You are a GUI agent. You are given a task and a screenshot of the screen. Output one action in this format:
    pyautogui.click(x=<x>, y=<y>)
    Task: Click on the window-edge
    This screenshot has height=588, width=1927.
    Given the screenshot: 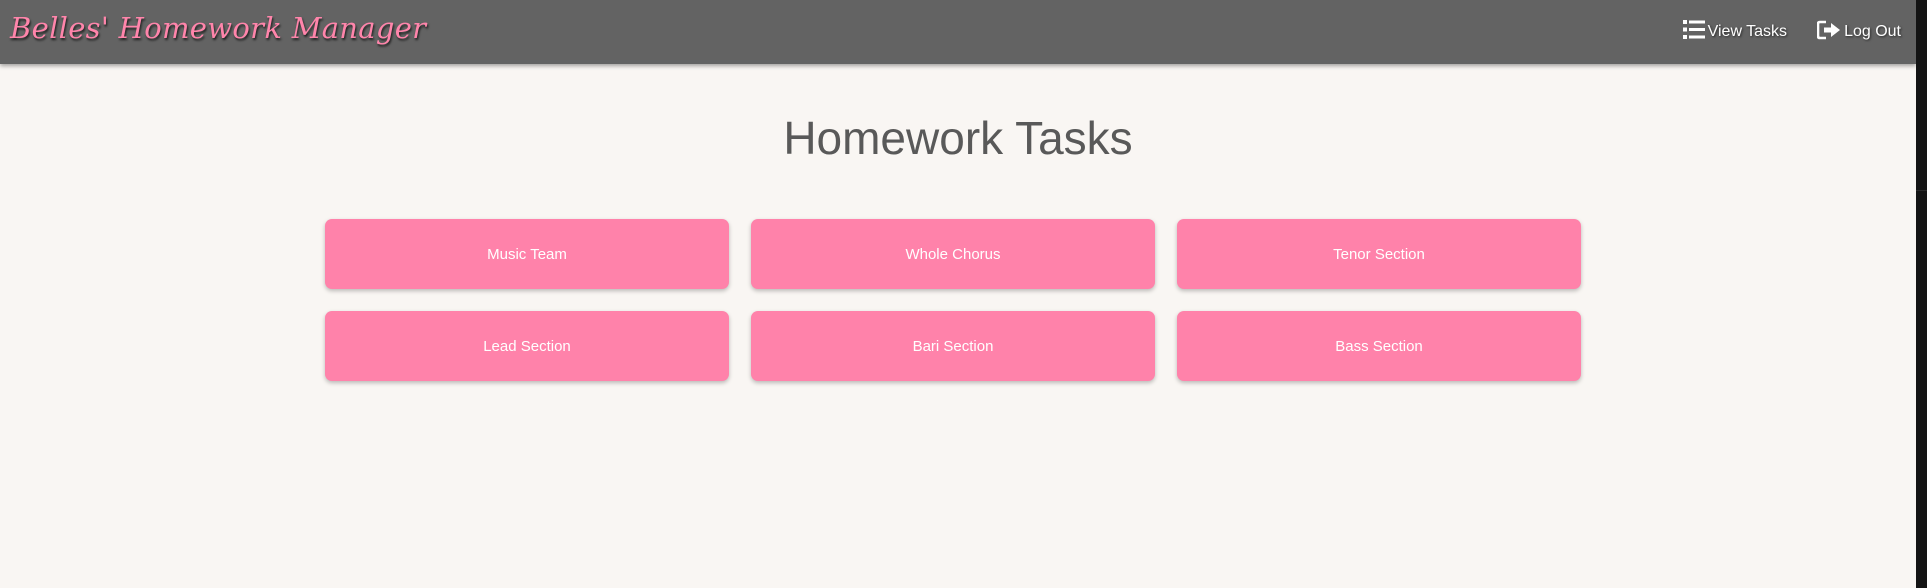 What is the action you would take?
    pyautogui.click(x=1921, y=294)
    